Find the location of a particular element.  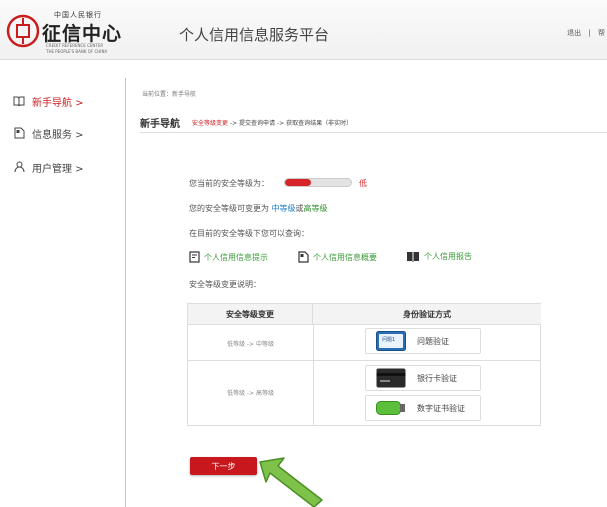

step-3: 获取查询结果（非实时） is located at coordinates (319, 123).